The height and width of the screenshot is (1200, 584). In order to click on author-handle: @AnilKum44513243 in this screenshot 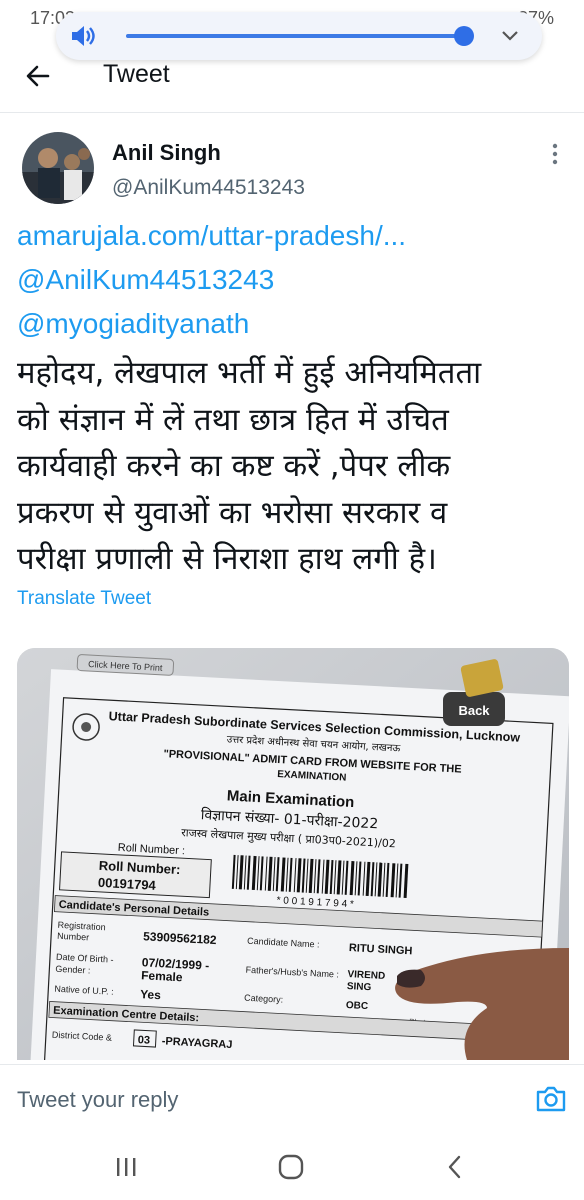, I will do `click(208, 188)`.